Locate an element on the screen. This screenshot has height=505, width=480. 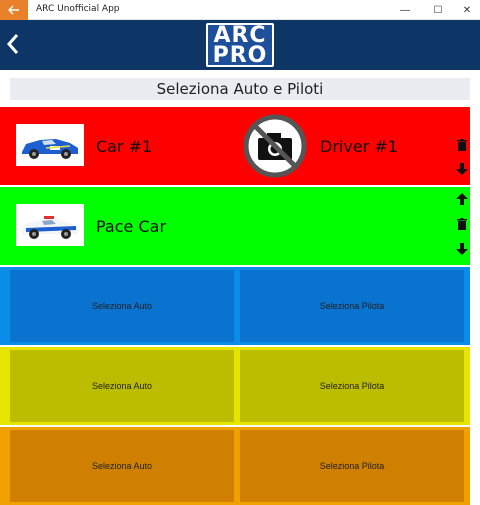
back-chevron-icon is located at coordinates (13, 44).